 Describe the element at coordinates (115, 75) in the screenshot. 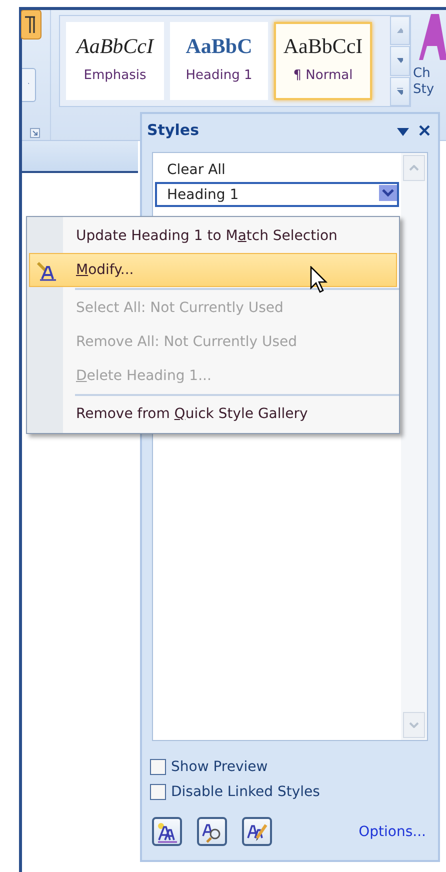

I see `style-name: Emphasis` at that location.